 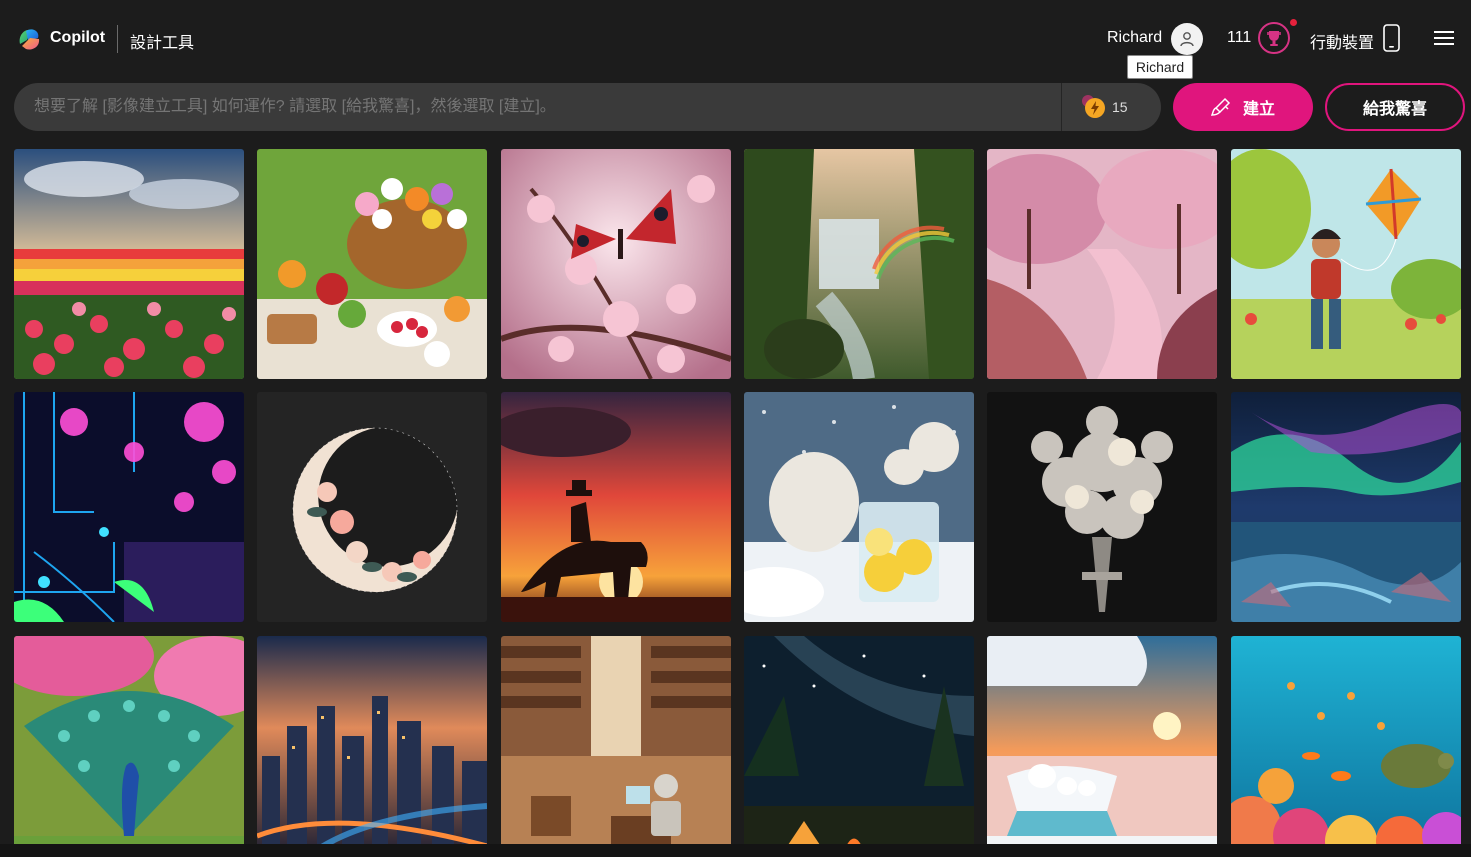 I want to click on tool-name: 設計工具, so click(x=162, y=41).